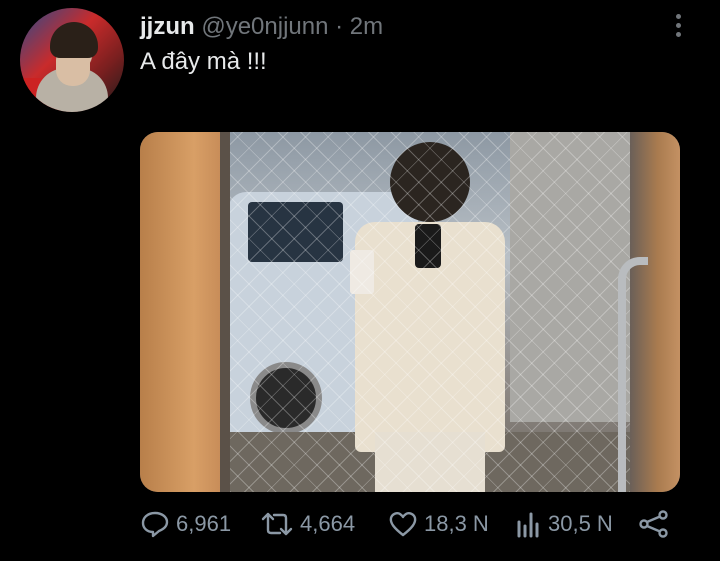 The width and height of the screenshot is (720, 561). What do you see at coordinates (72, 60) in the screenshot?
I see `avatar` at bounding box center [72, 60].